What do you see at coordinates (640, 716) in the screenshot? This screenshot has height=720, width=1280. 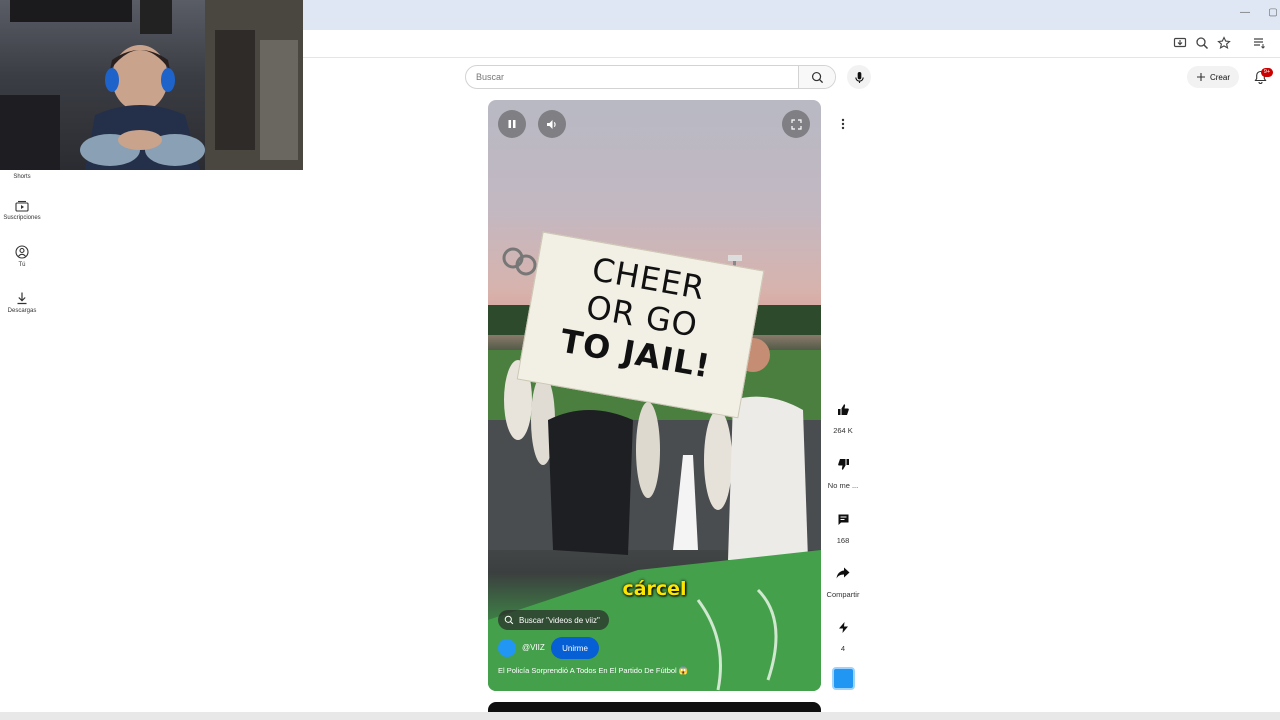 I see `taskbar-edge` at bounding box center [640, 716].